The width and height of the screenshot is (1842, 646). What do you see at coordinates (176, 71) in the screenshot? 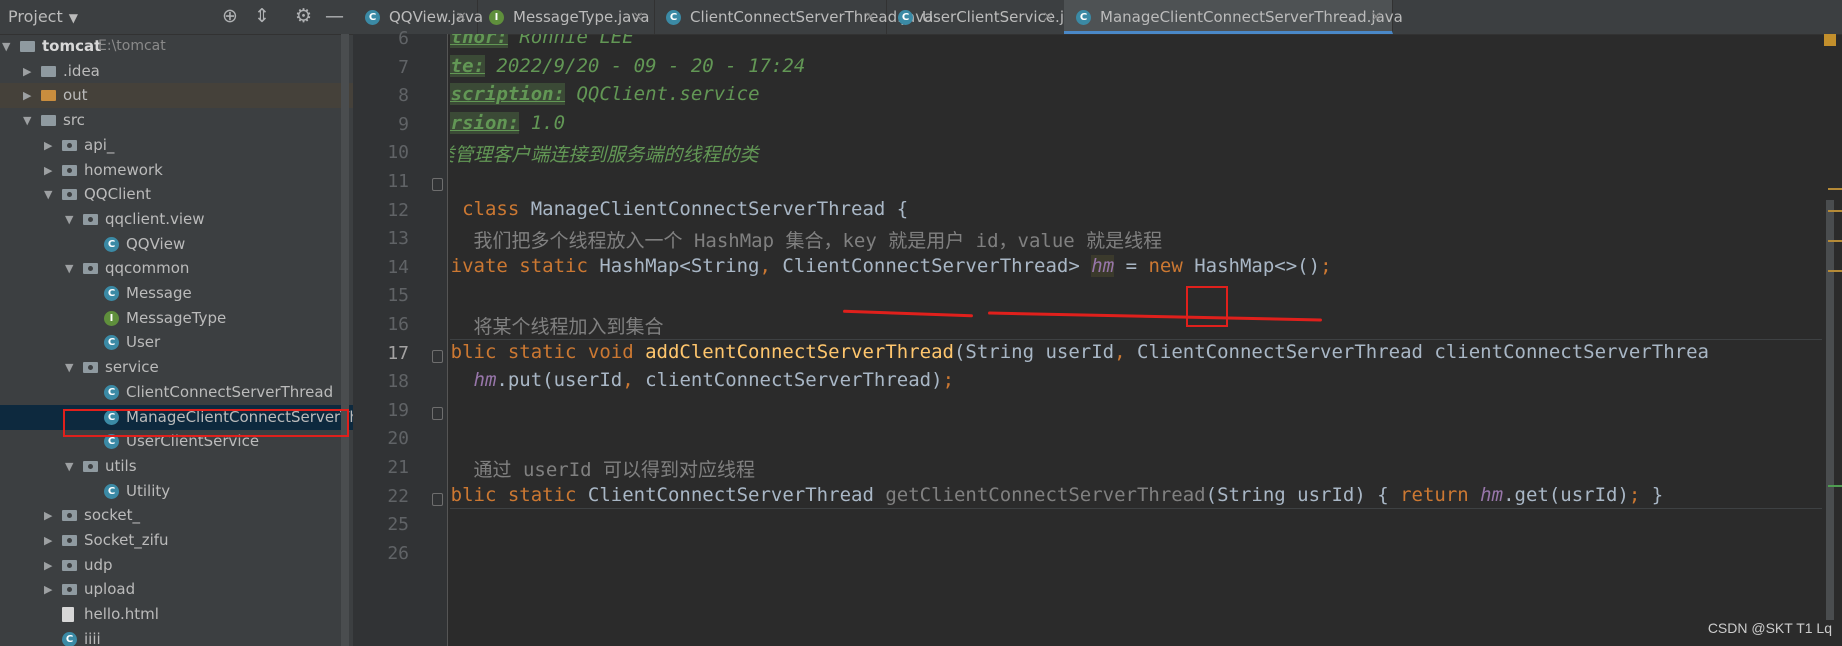
I see `tree-item: ▶ .idea` at bounding box center [176, 71].